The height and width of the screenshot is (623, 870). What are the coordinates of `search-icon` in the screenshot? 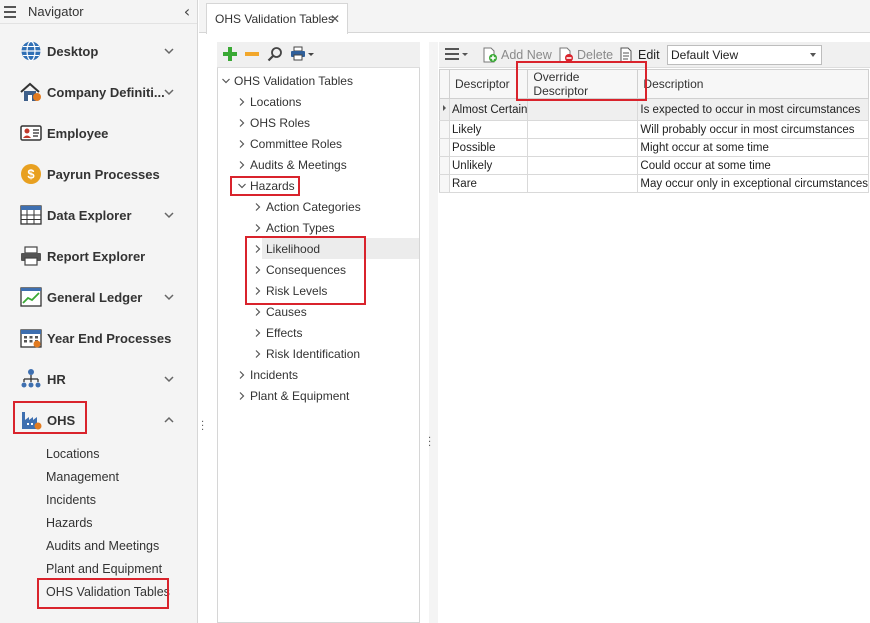 It's located at (275, 54).